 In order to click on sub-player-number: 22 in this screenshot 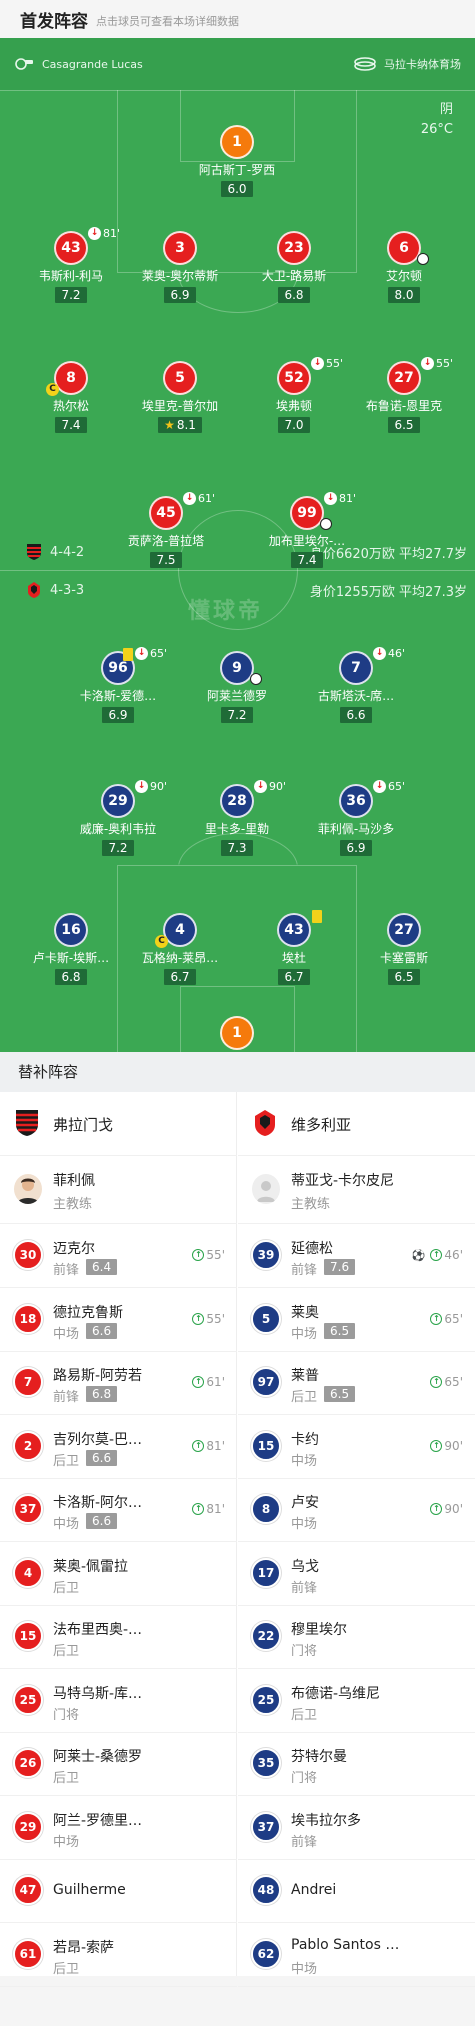, I will do `click(266, 1636)`.